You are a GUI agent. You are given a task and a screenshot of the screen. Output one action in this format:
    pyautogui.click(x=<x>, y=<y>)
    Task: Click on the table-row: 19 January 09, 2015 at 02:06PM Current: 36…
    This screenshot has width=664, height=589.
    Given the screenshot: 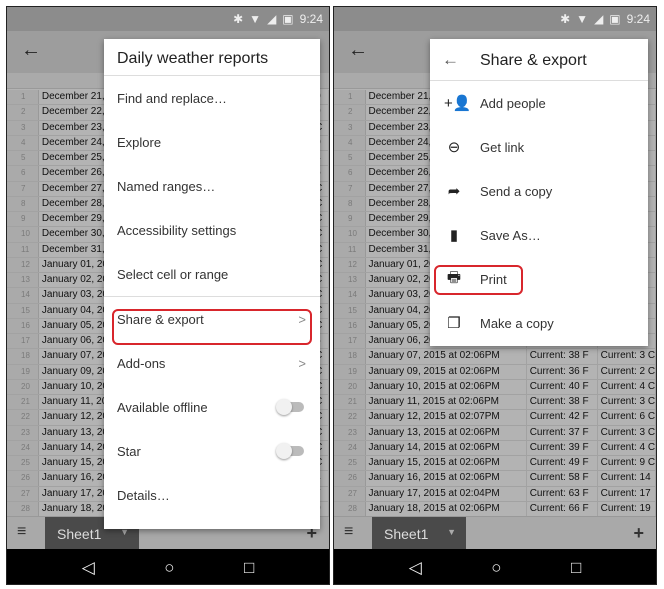 What is the action you would take?
    pyautogui.click(x=495, y=372)
    